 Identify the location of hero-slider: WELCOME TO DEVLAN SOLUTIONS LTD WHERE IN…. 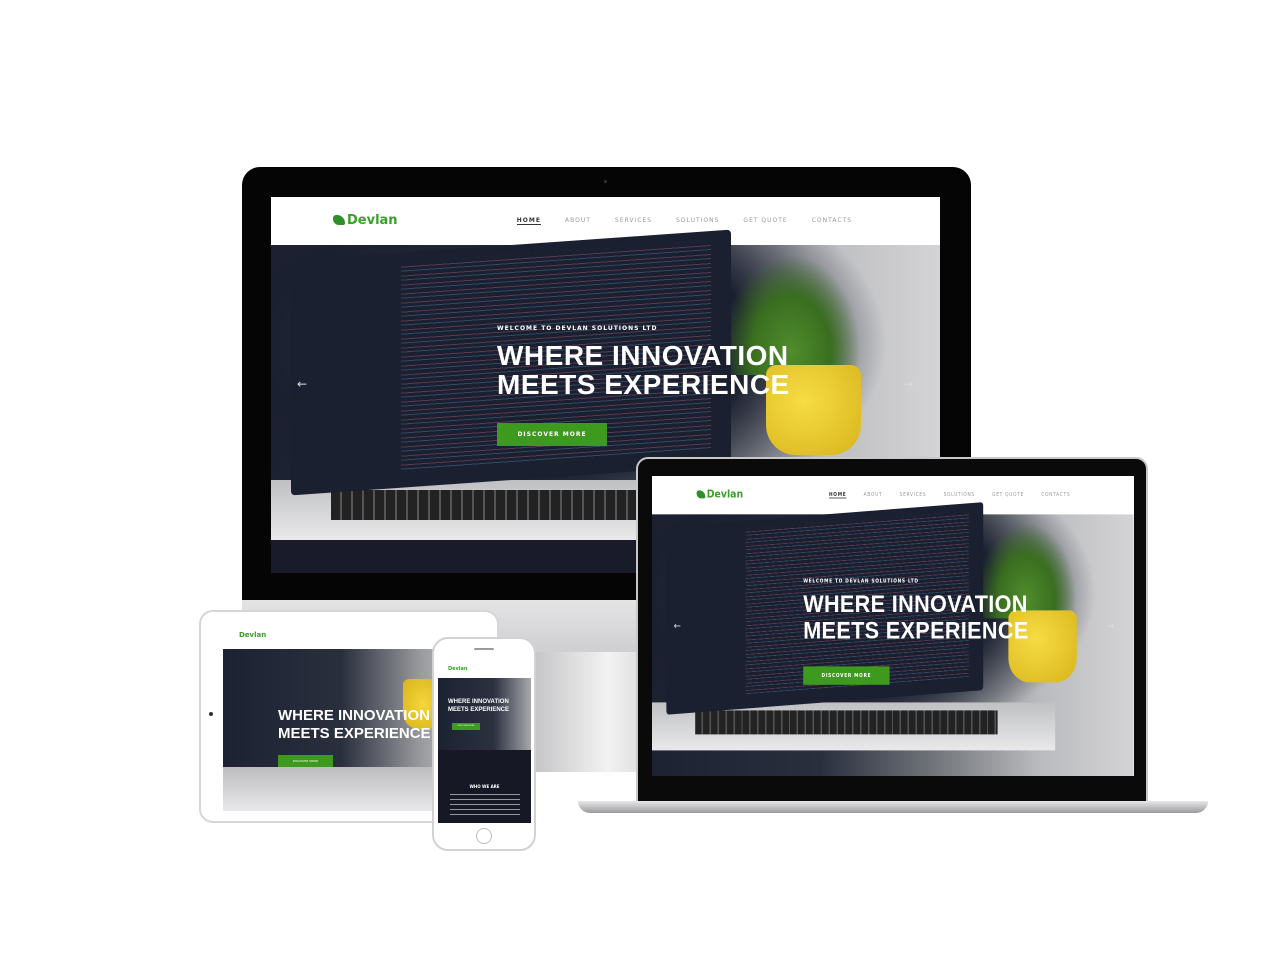
(893, 639).